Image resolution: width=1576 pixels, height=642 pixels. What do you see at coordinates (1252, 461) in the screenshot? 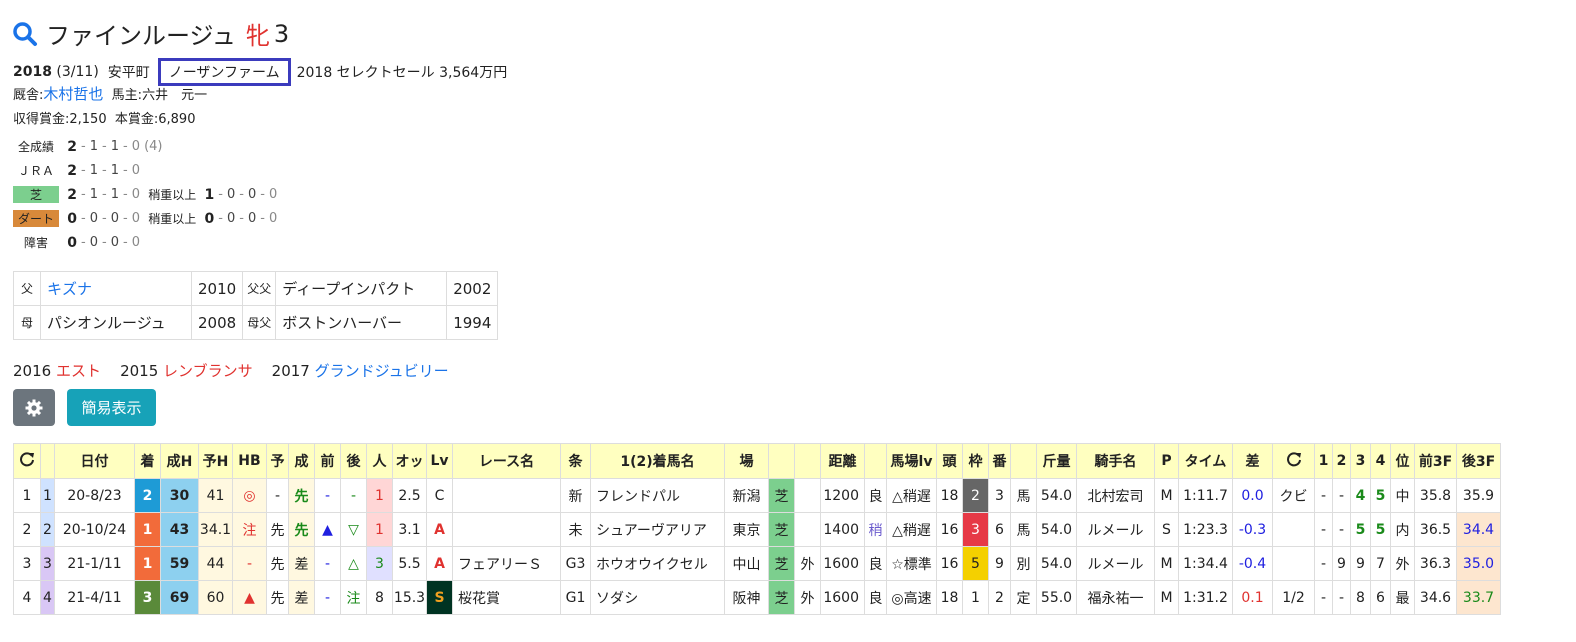
I see `header-cell: 差` at bounding box center [1252, 461].